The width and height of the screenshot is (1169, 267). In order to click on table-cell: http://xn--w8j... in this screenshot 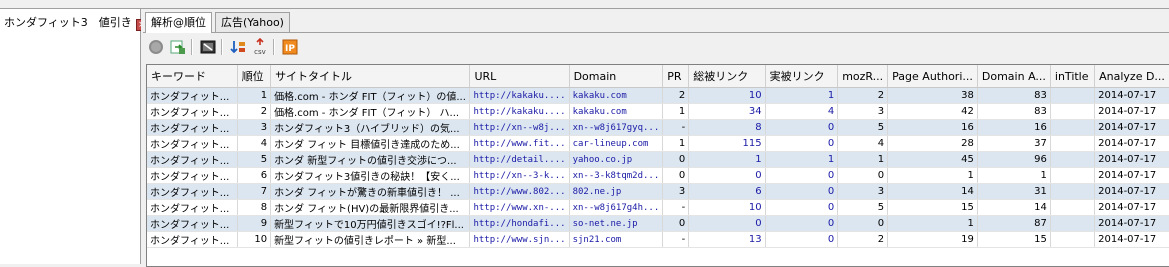, I will do `click(519, 127)`.